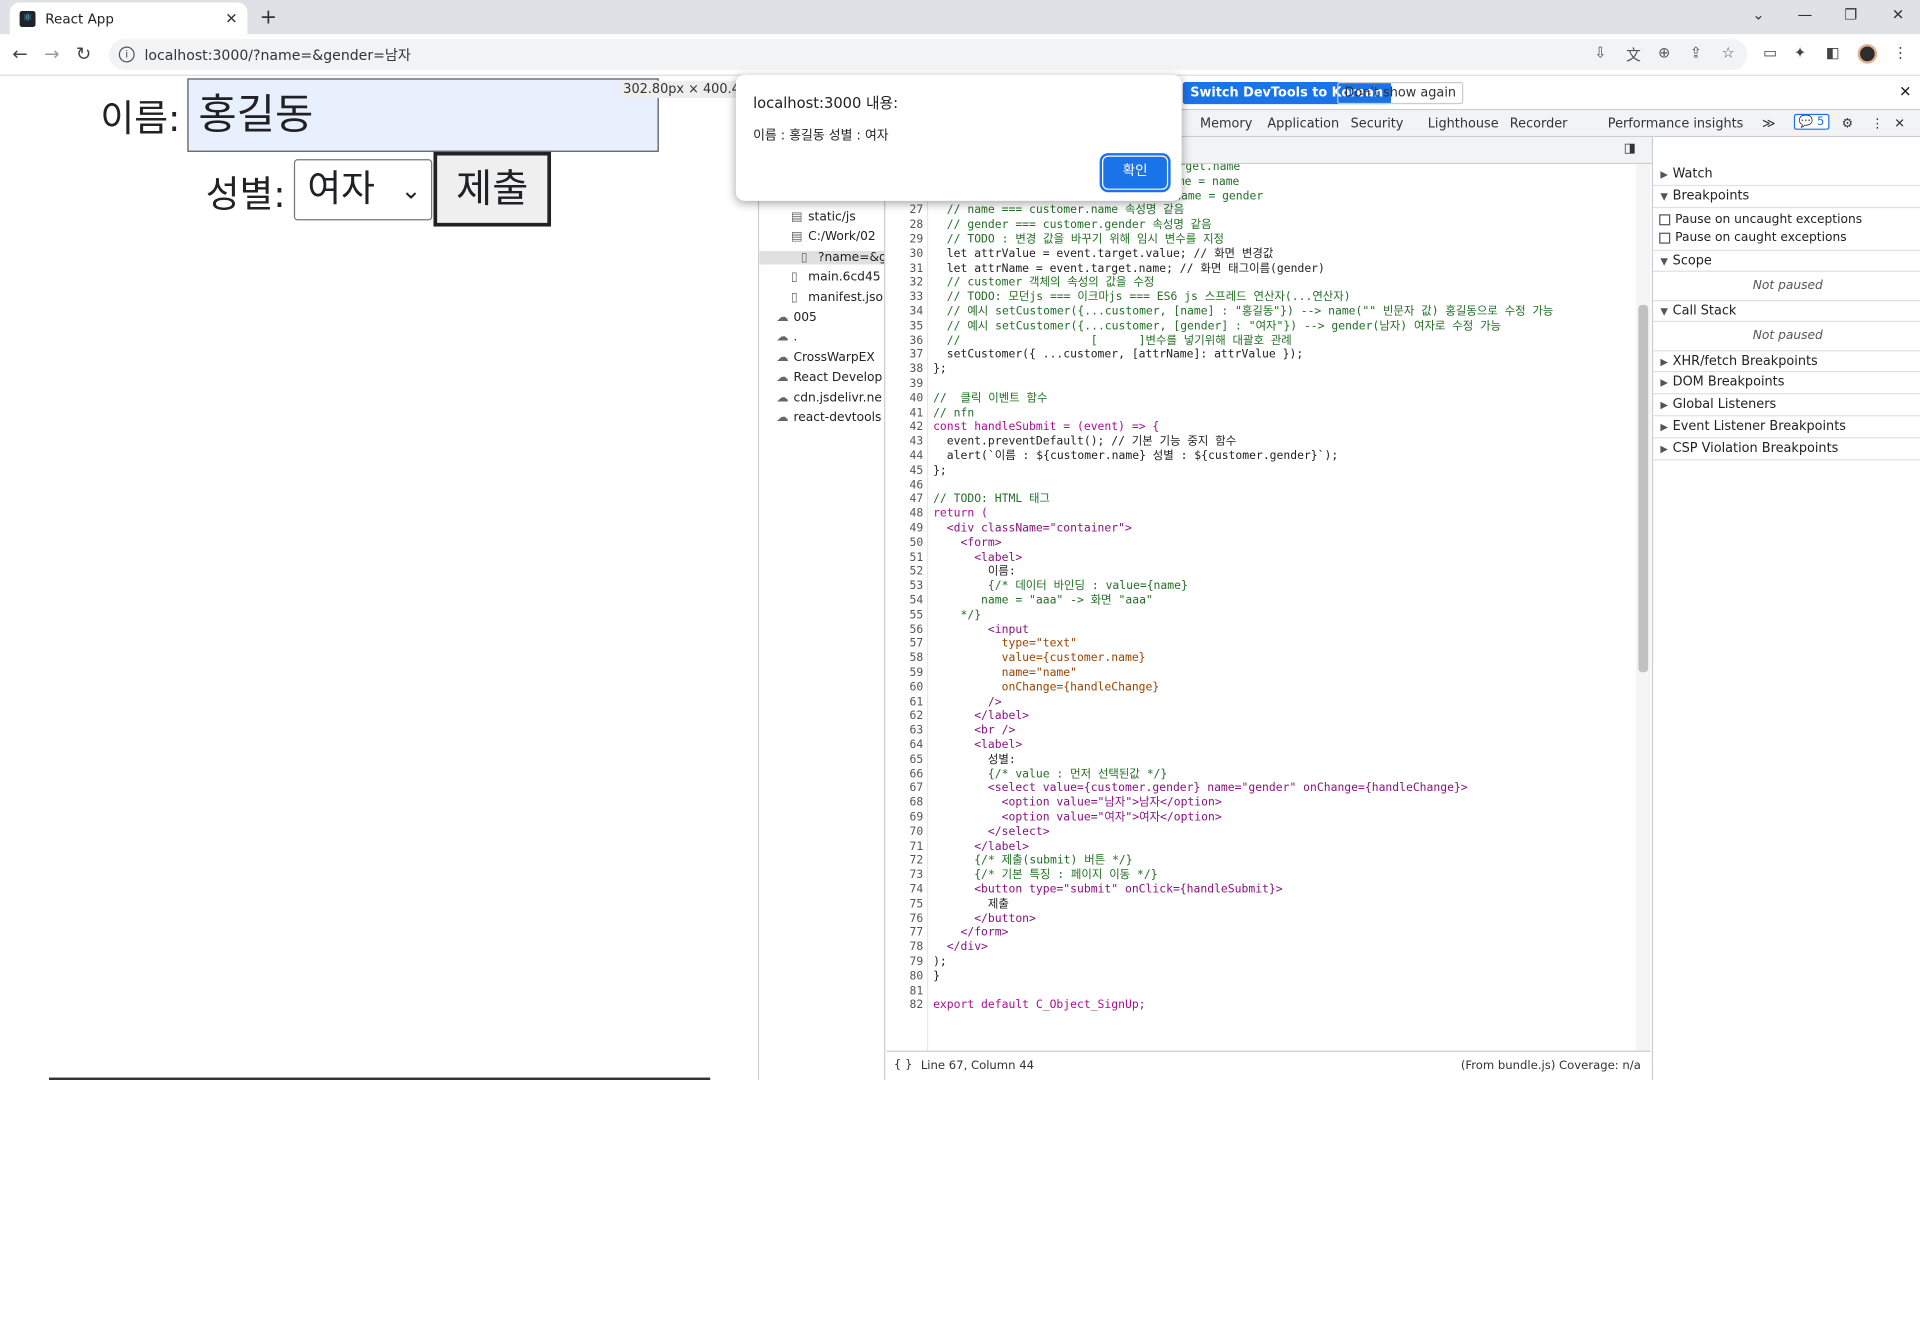 The image size is (1920, 1322). What do you see at coordinates (1820, 122) in the screenshot?
I see `issues-count: 5` at bounding box center [1820, 122].